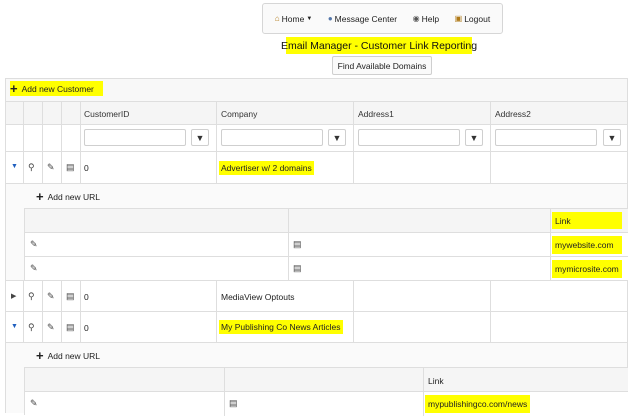 The image size is (628, 416). I want to click on link-cell: mywebsite.com, so click(587, 245).